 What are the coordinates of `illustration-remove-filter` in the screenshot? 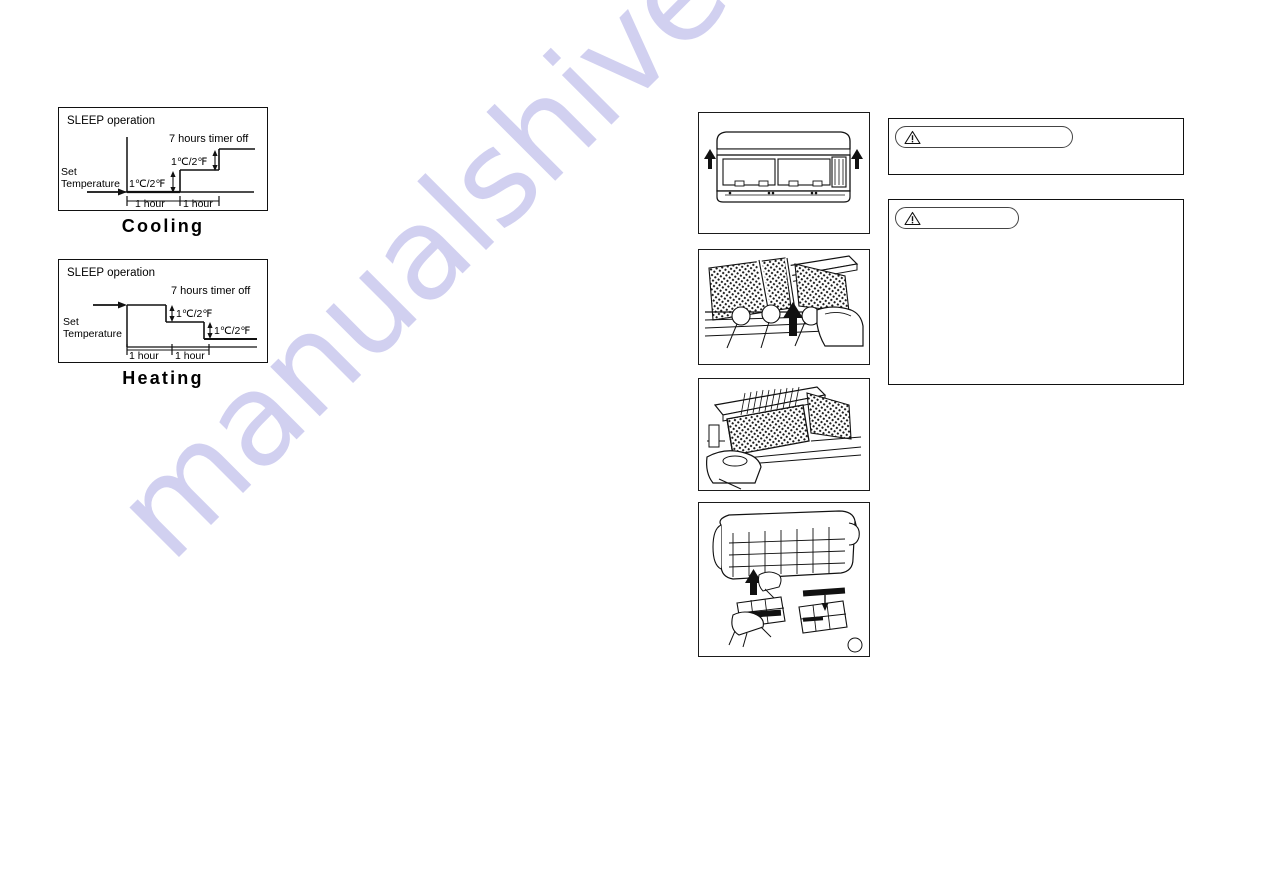 It's located at (784, 434).